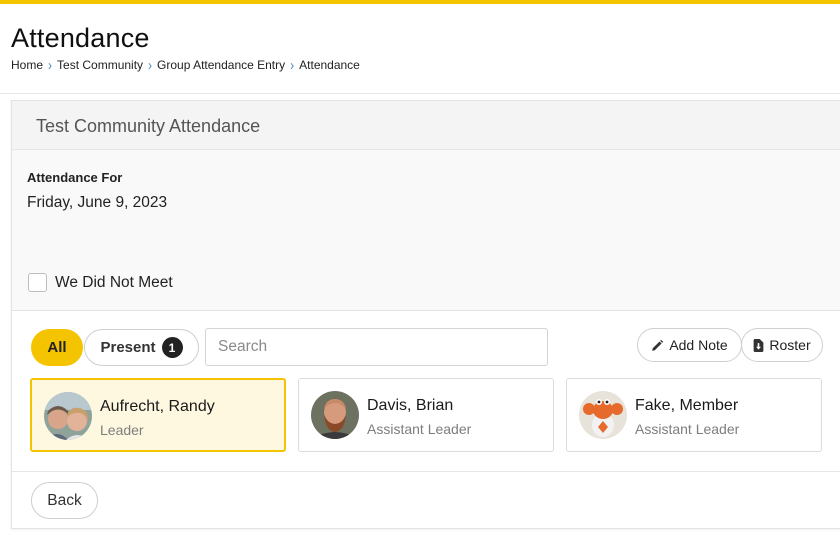 The image size is (840, 547). Describe the element at coordinates (426, 125) in the screenshot. I see `panel-header: Test Community Attendance` at that location.